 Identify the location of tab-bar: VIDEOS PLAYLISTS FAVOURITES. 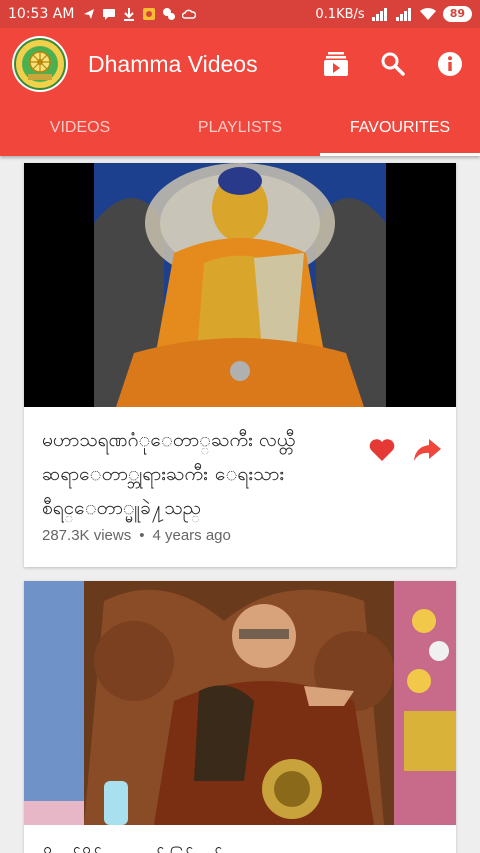
(240, 128).